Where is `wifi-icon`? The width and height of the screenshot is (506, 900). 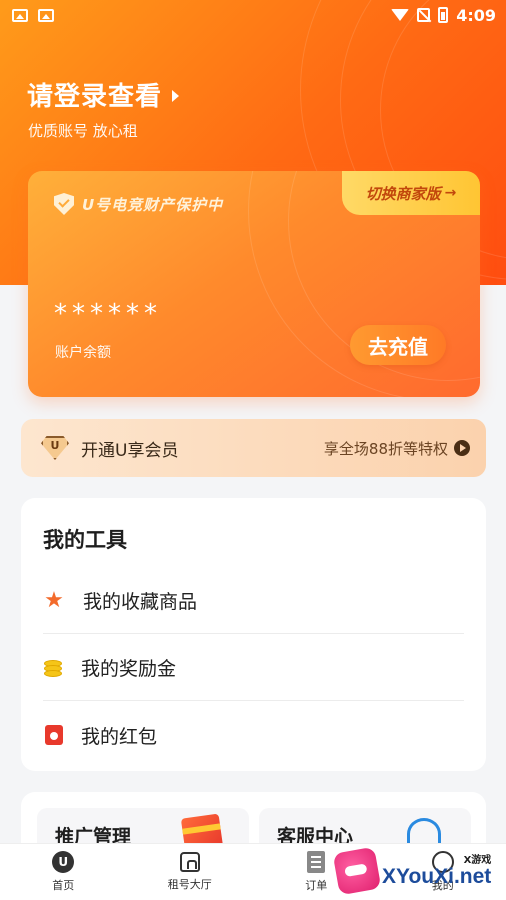
wifi-icon is located at coordinates (400, 15).